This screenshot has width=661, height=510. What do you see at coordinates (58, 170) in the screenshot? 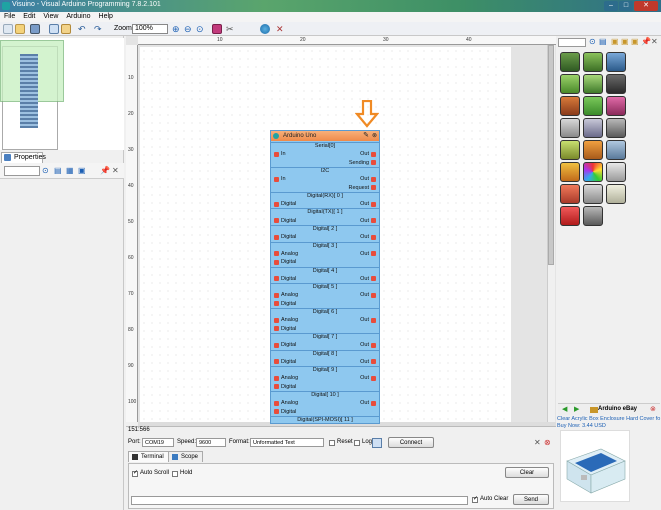
I see `properties-view-icon: ▤` at bounding box center [58, 170].